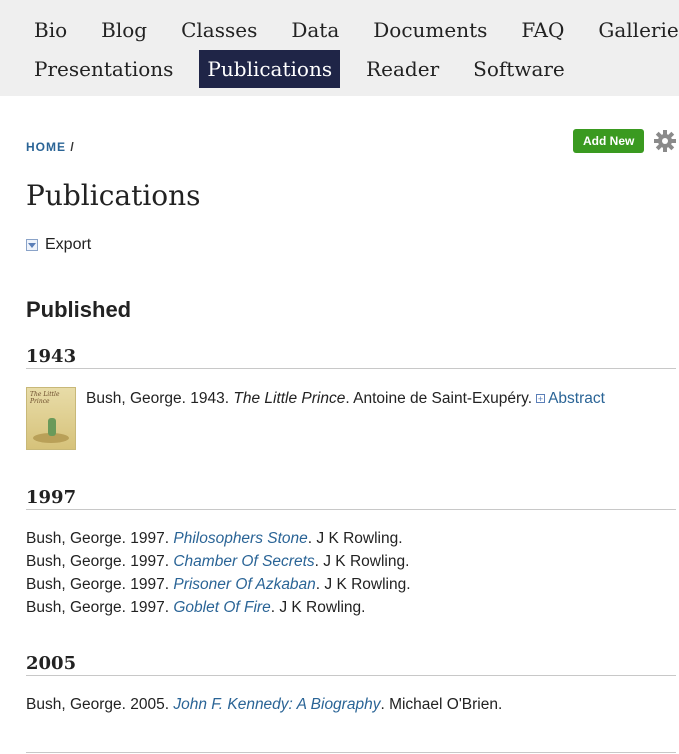  I want to click on year-heading: 1943, so click(351, 355).